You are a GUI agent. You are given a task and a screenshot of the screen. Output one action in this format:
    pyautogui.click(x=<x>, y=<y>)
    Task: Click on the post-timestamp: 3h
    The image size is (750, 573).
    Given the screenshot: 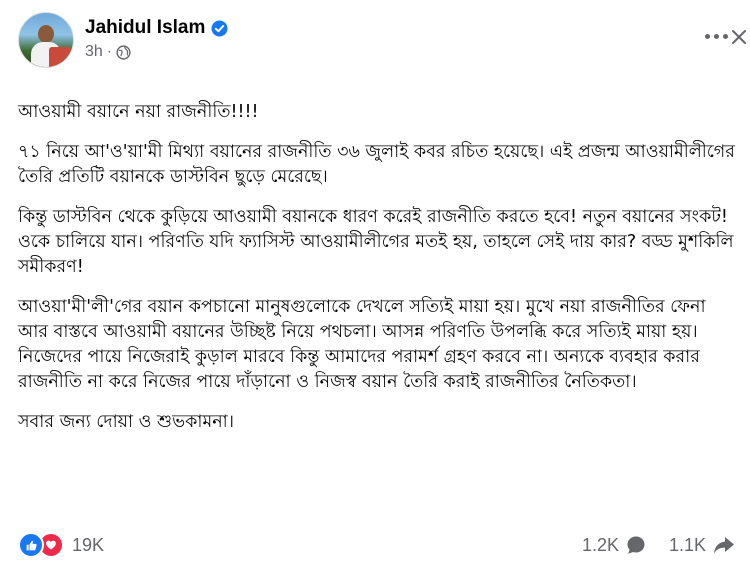 What is the action you would take?
    pyautogui.click(x=94, y=52)
    